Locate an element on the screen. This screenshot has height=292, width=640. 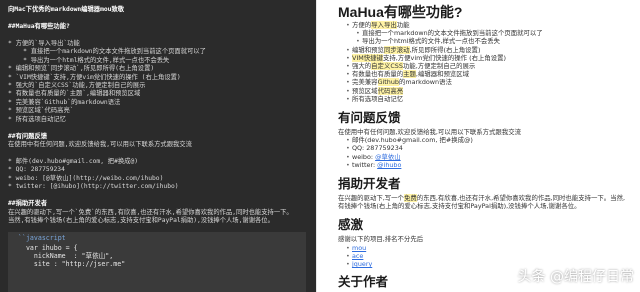
feature-pre: 完美兼容 is located at coordinates (365, 82).